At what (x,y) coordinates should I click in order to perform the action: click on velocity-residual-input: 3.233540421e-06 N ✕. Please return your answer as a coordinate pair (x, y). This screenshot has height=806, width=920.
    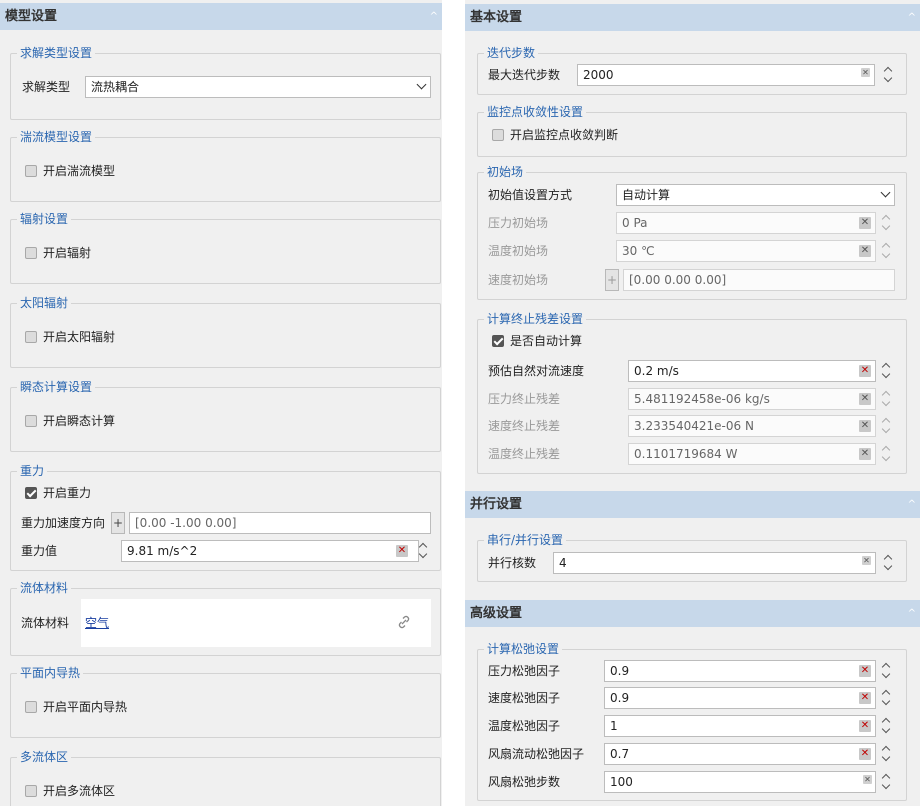
    Looking at the image, I should click on (752, 426).